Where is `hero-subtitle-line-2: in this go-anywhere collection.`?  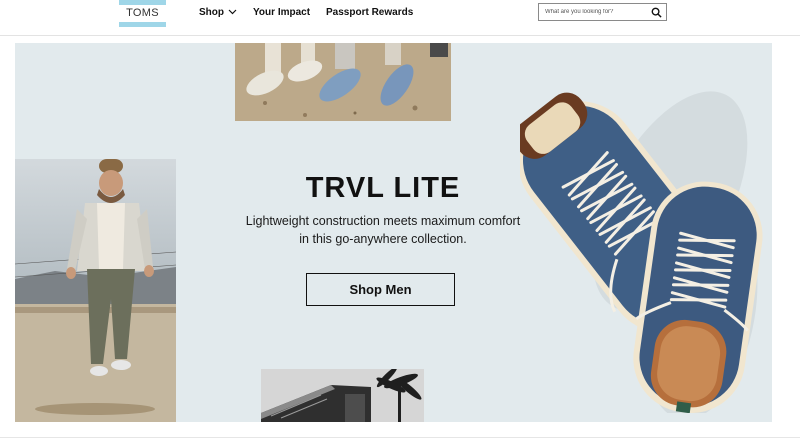
hero-subtitle-line-2: in this go-anywhere collection. is located at coordinates (383, 239).